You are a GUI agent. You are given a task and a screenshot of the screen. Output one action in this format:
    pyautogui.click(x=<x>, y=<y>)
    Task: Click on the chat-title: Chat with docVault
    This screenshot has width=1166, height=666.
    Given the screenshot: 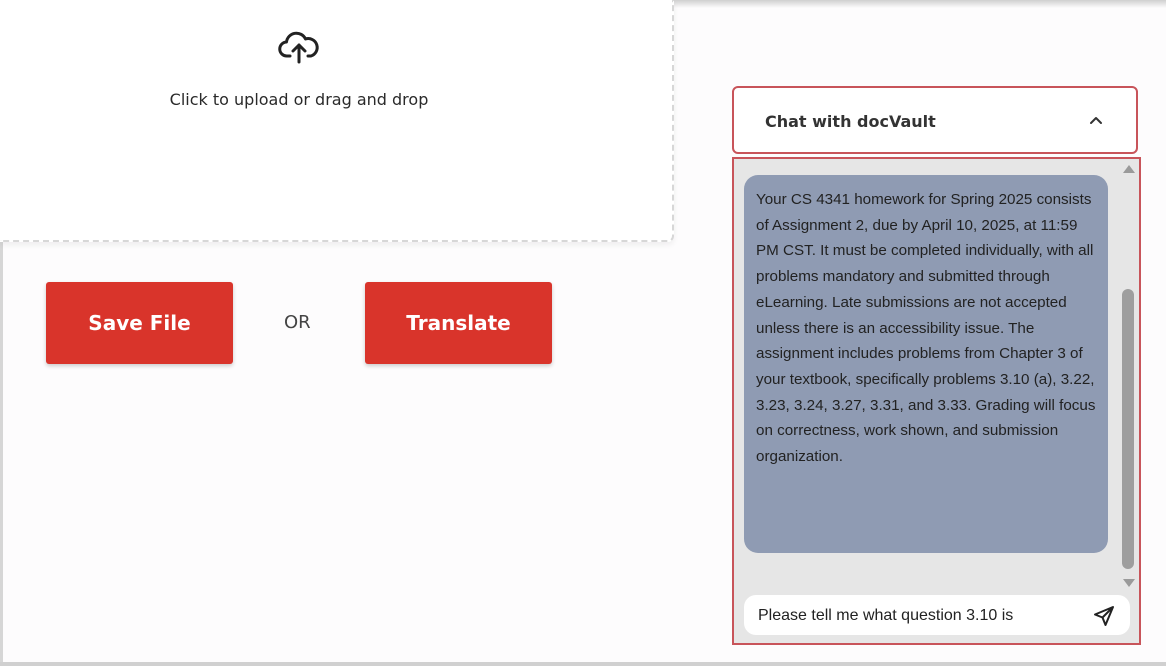 What is the action you would take?
    pyautogui.click(x=850, y=121)
    